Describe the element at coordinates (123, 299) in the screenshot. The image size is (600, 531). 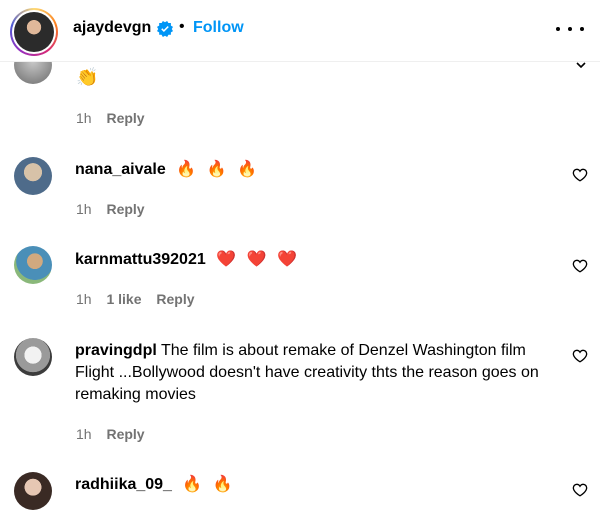
I see `comment-likes: 1 like` at that location.